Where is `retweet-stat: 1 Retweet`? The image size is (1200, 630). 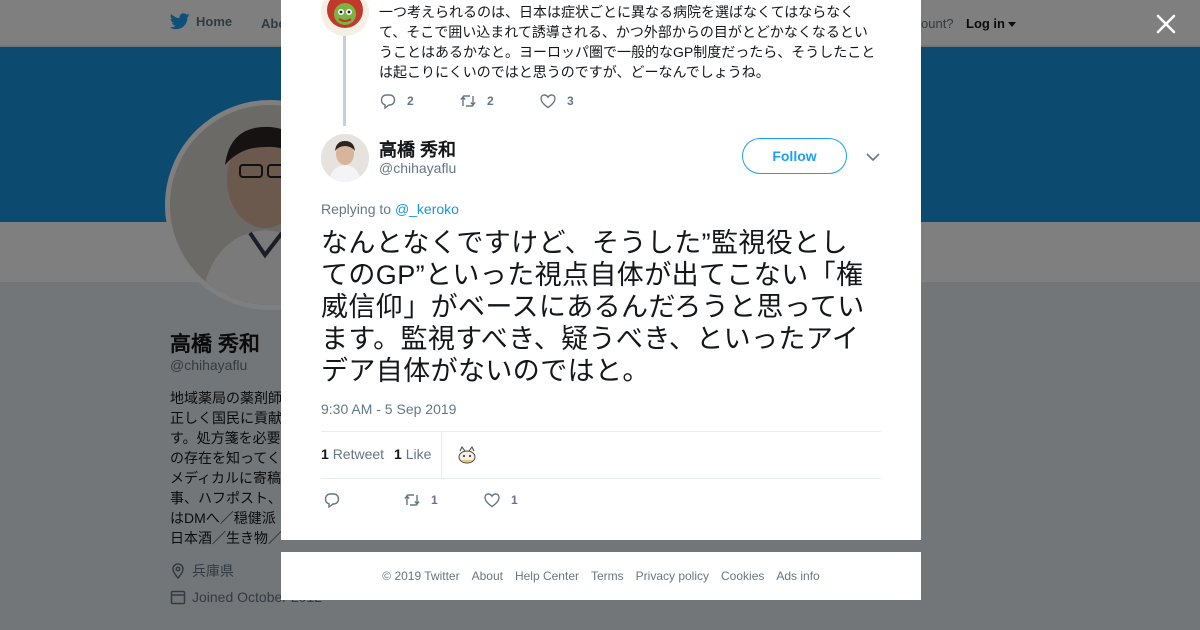 retweet-stat: 1 Retweet is located at coordinates (352, 454).